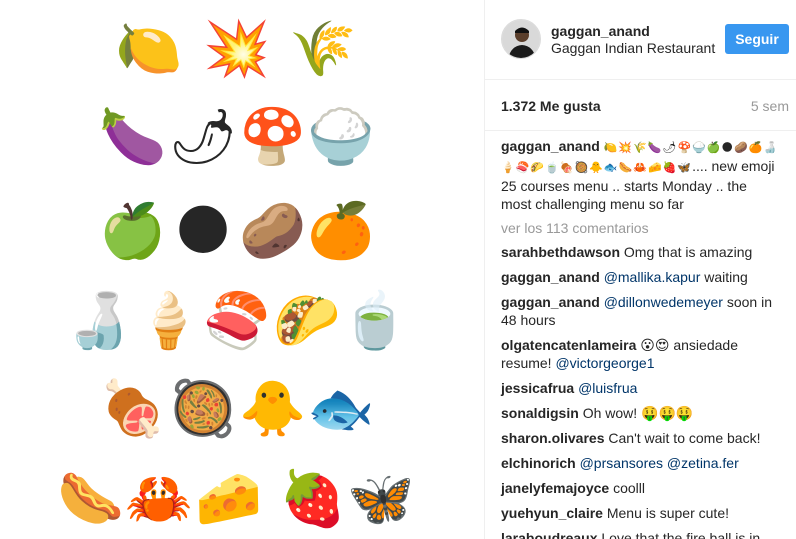 The width and height of the screenshot is (796, 539). What do you see at coordinates (684, 438) in the screenshot?
I see `comment-text: Can't wait to come back!` at bounding box center [684, 438].